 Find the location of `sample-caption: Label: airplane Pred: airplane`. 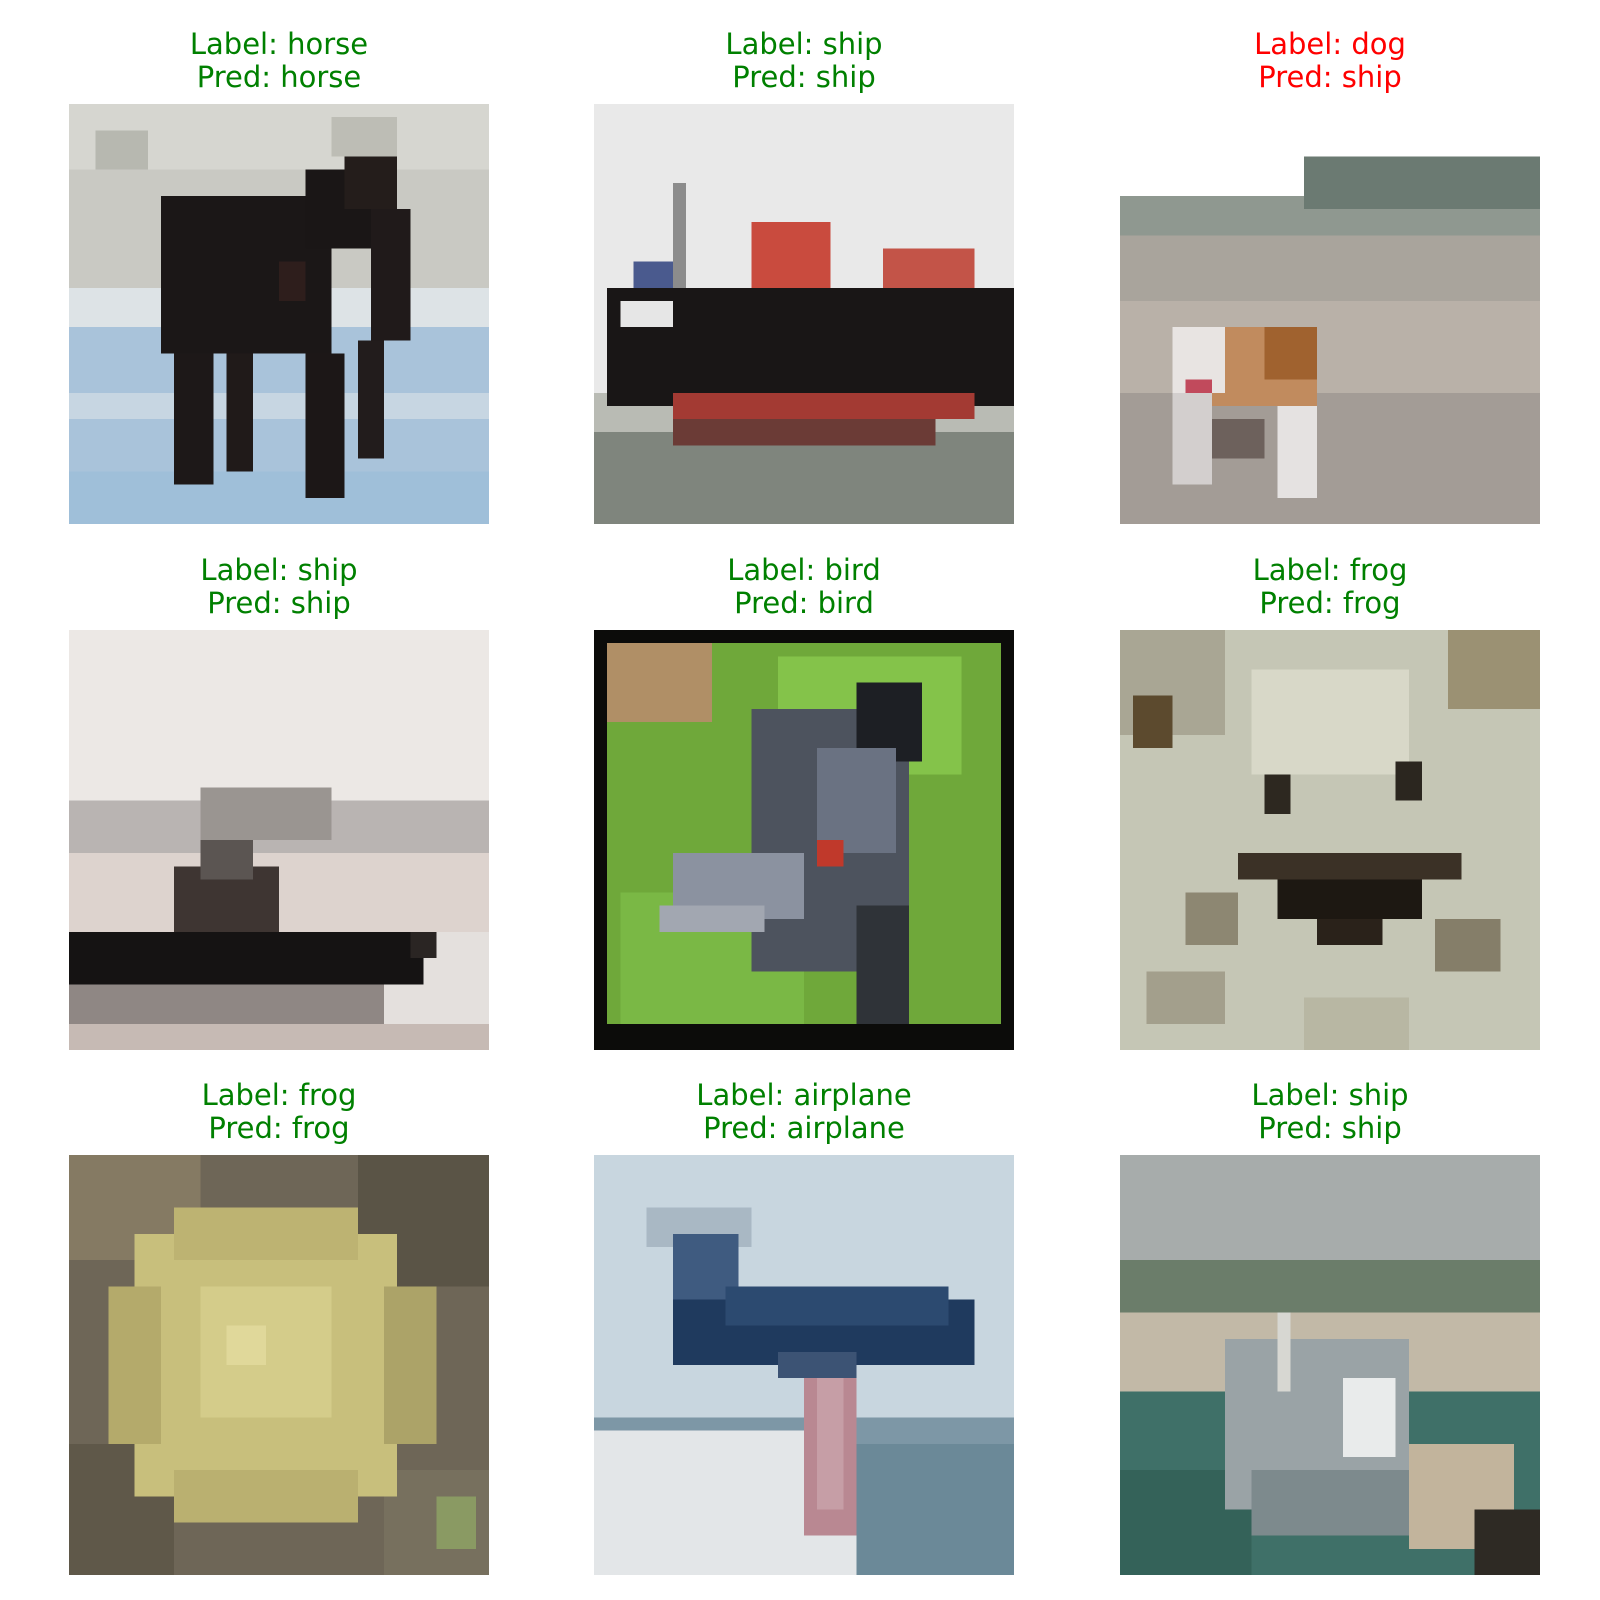

sample-caption: Label: airplane Pred: airplane is located at coordinates (804, 1114).